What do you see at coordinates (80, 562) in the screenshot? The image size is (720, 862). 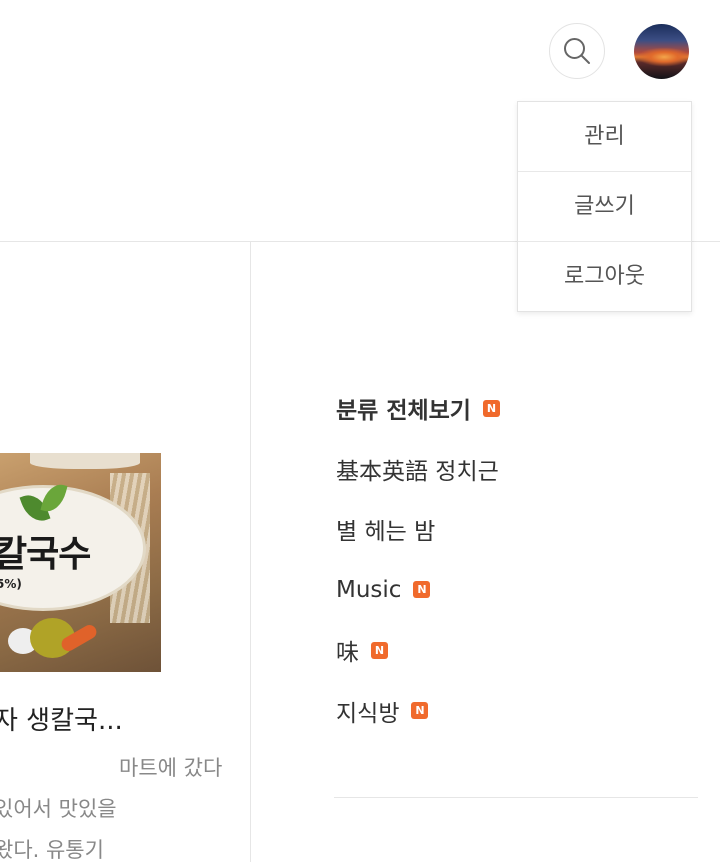 I see `post-thumbnail: 칼국수 5%)` at bounding box center [80, 562].